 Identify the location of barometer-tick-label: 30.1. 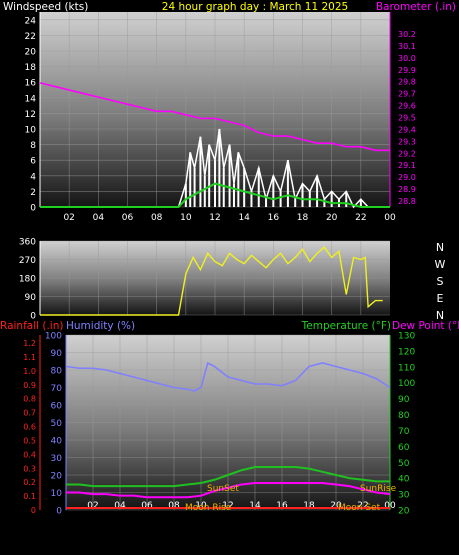
(407, 46).